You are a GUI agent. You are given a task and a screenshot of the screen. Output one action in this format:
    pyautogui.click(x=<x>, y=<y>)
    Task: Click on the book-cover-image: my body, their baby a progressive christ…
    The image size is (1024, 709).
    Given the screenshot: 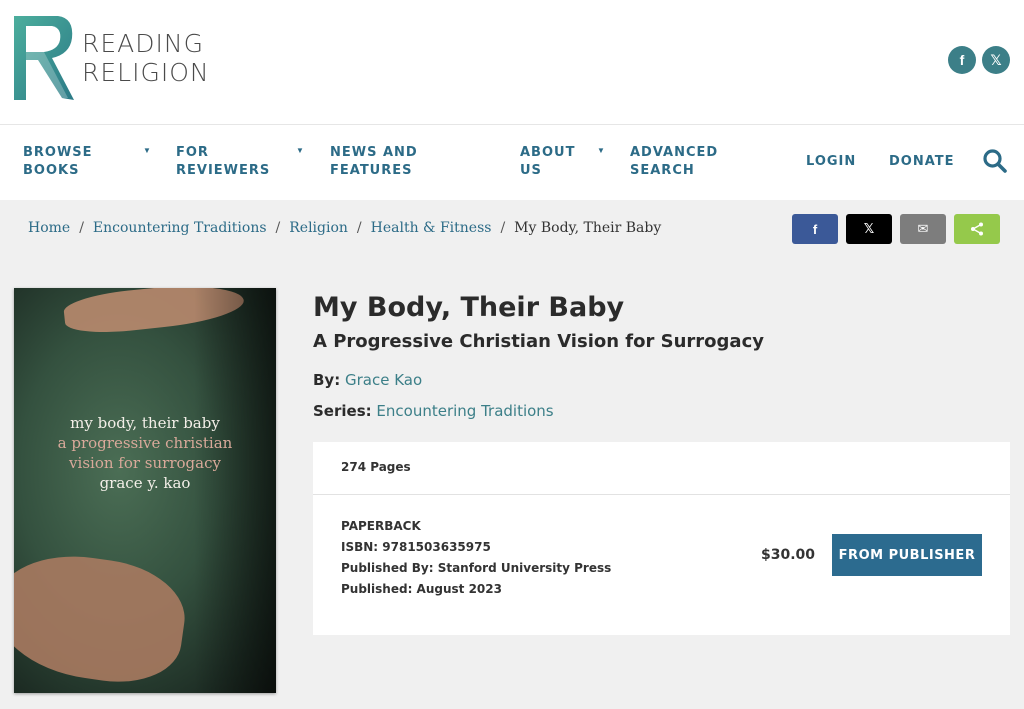 What is the action you would take?
    pyautogui.click(x=145, y=490)
    